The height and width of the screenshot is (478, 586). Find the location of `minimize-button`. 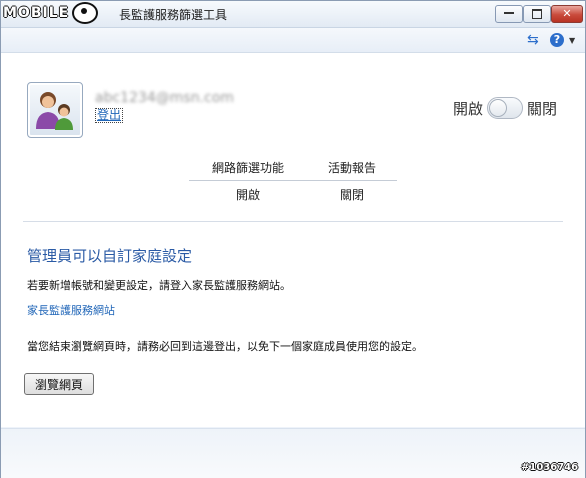

minimize-button is located at coordinates (509, 14).